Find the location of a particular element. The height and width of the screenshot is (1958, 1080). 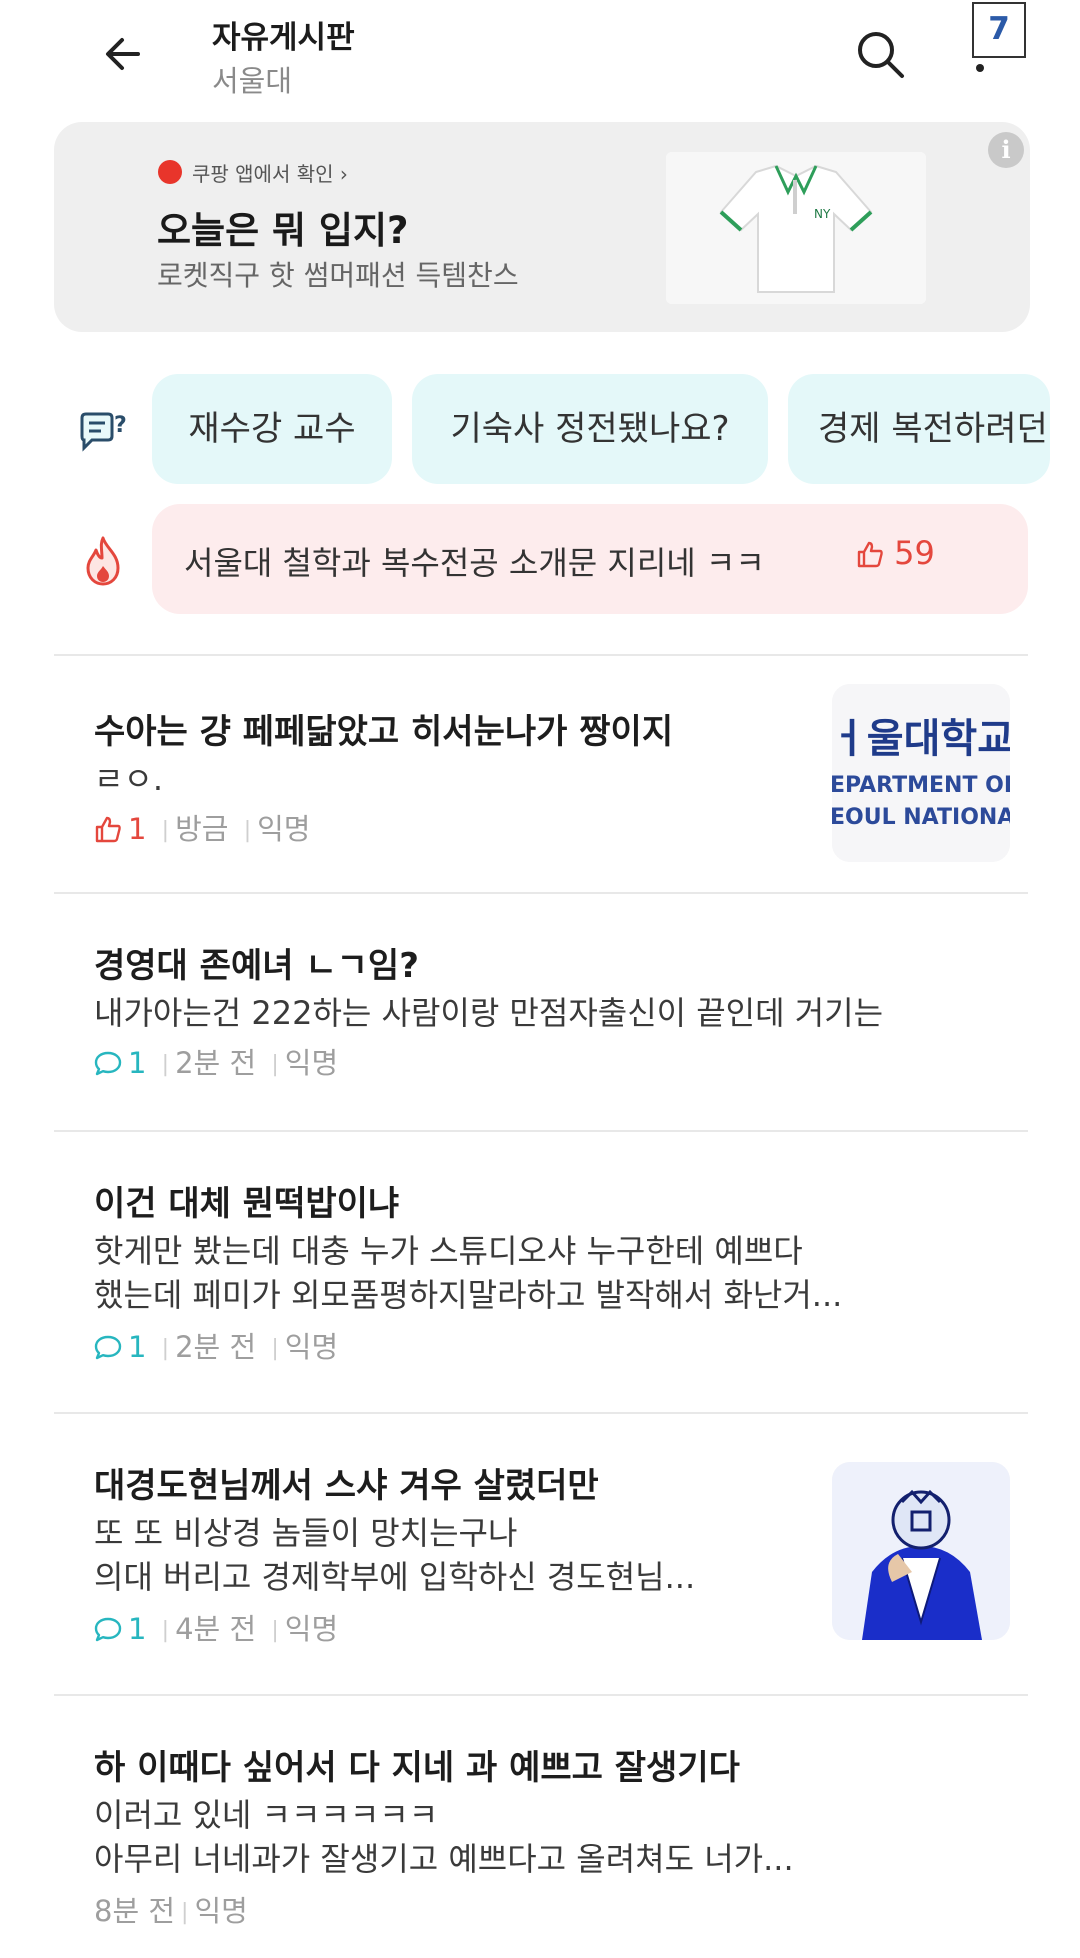

post-thumbnail is located at coordinates (921, 1551).